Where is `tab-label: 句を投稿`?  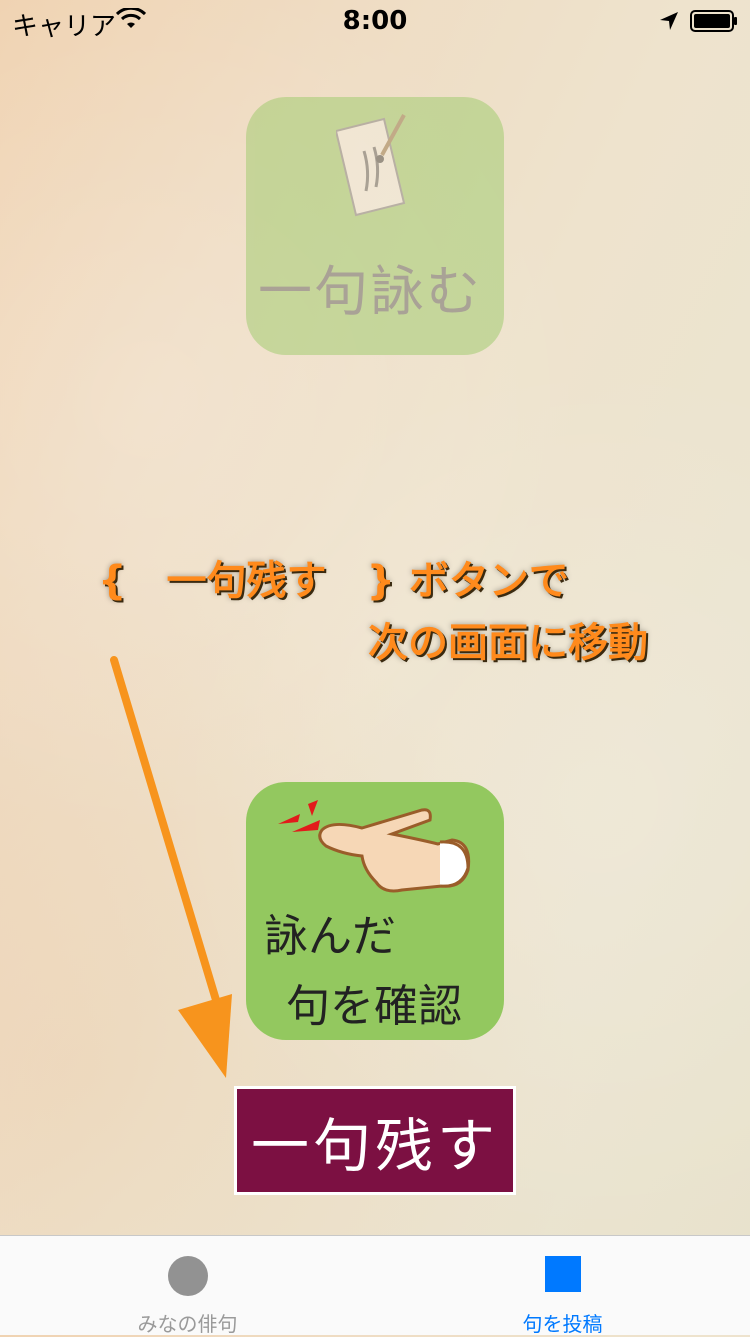
tab-label: 句を投稿 is located at coordinates (562, 1324).